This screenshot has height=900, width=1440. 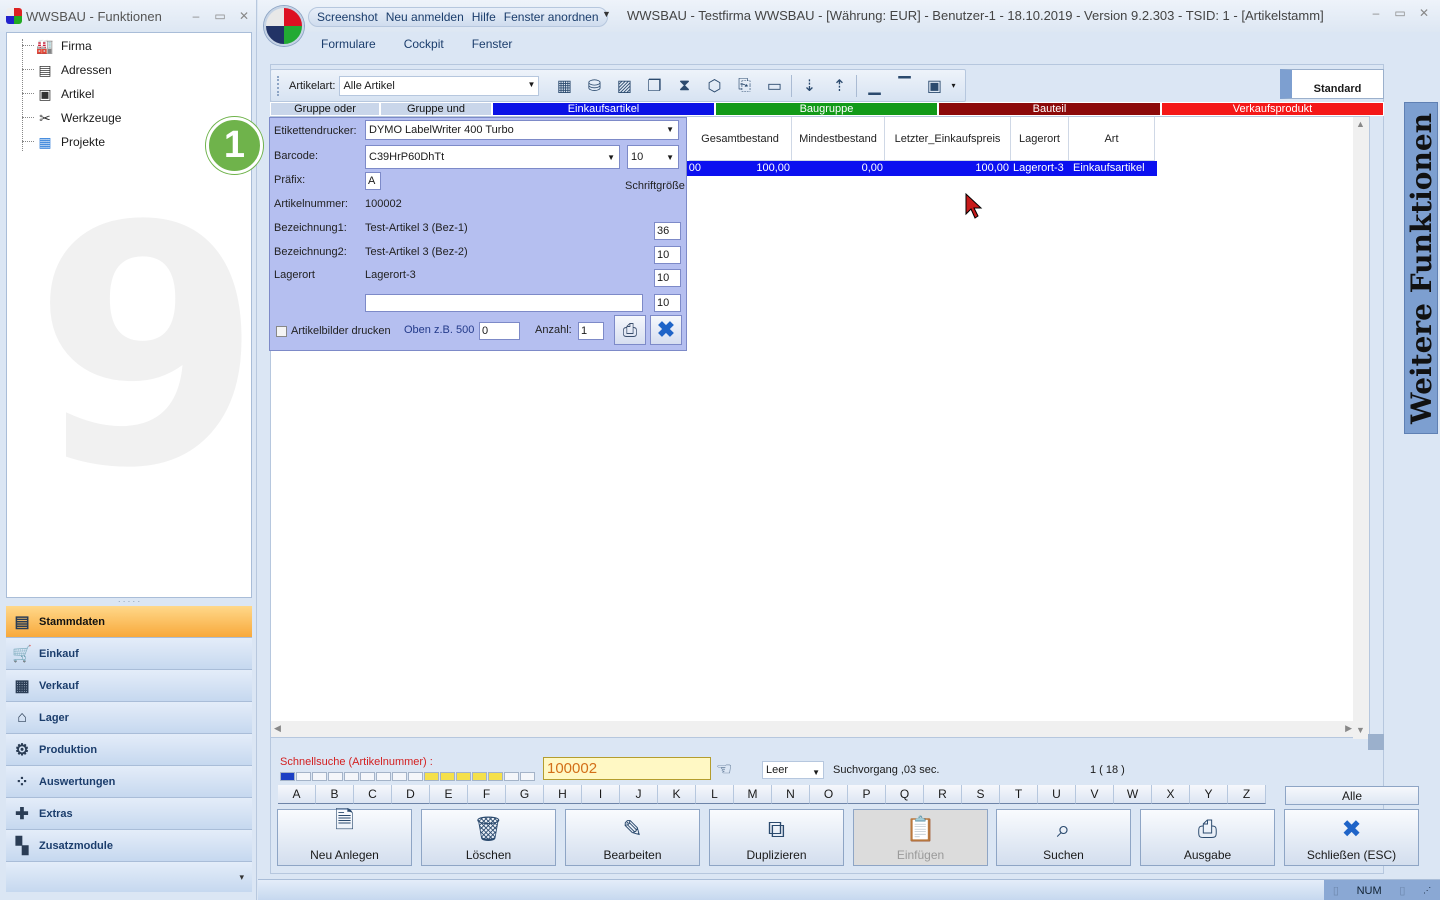 What do you see at coordinates (1361, 428) in the screenshot?
I see `vertical-scrollbar: ▲ ▼` at bounding box center [1361, 428].